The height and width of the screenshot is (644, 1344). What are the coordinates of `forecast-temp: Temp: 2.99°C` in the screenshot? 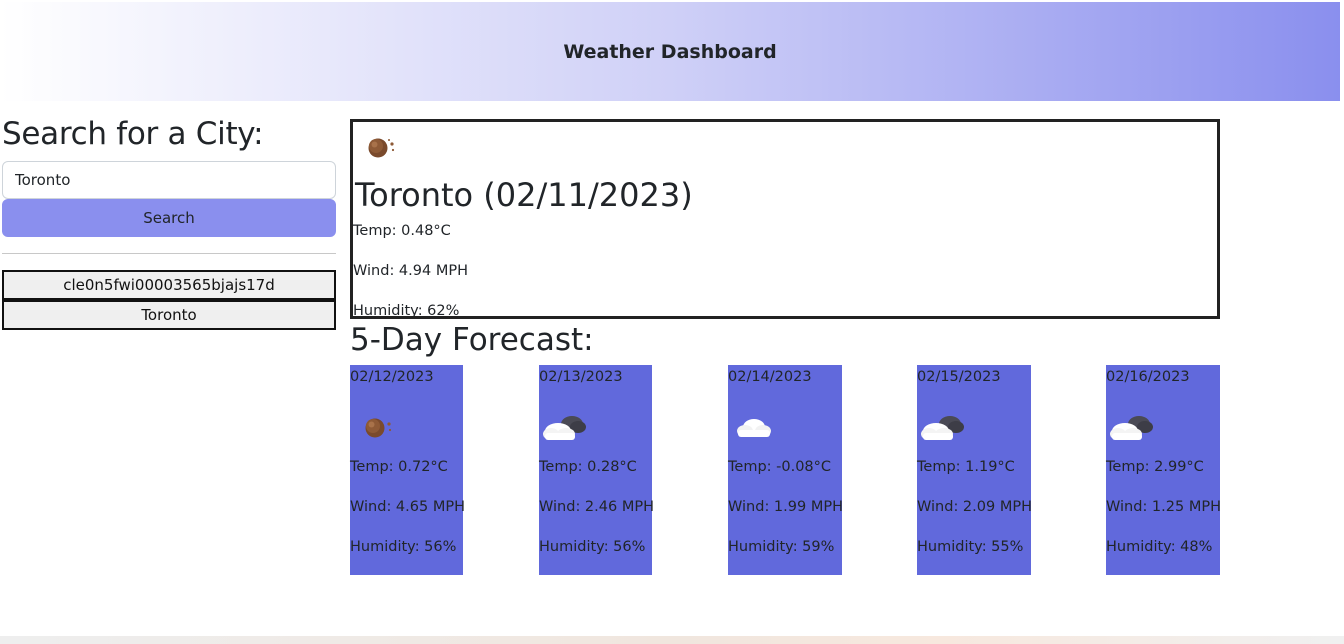 It's located at (1155, 467).